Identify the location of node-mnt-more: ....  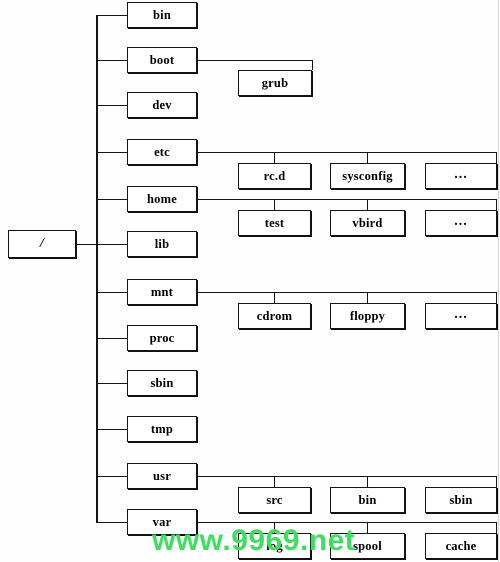
(461, 316).